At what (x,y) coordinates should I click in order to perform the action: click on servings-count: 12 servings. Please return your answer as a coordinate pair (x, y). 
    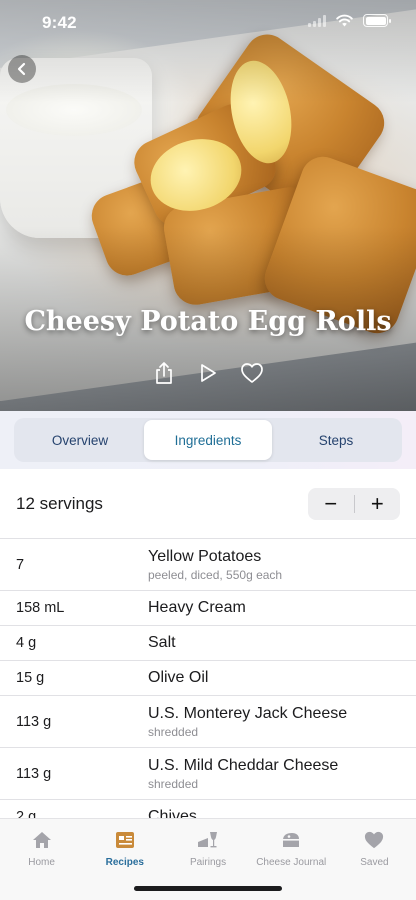
    Looking at the image, I should click on (59, 503).